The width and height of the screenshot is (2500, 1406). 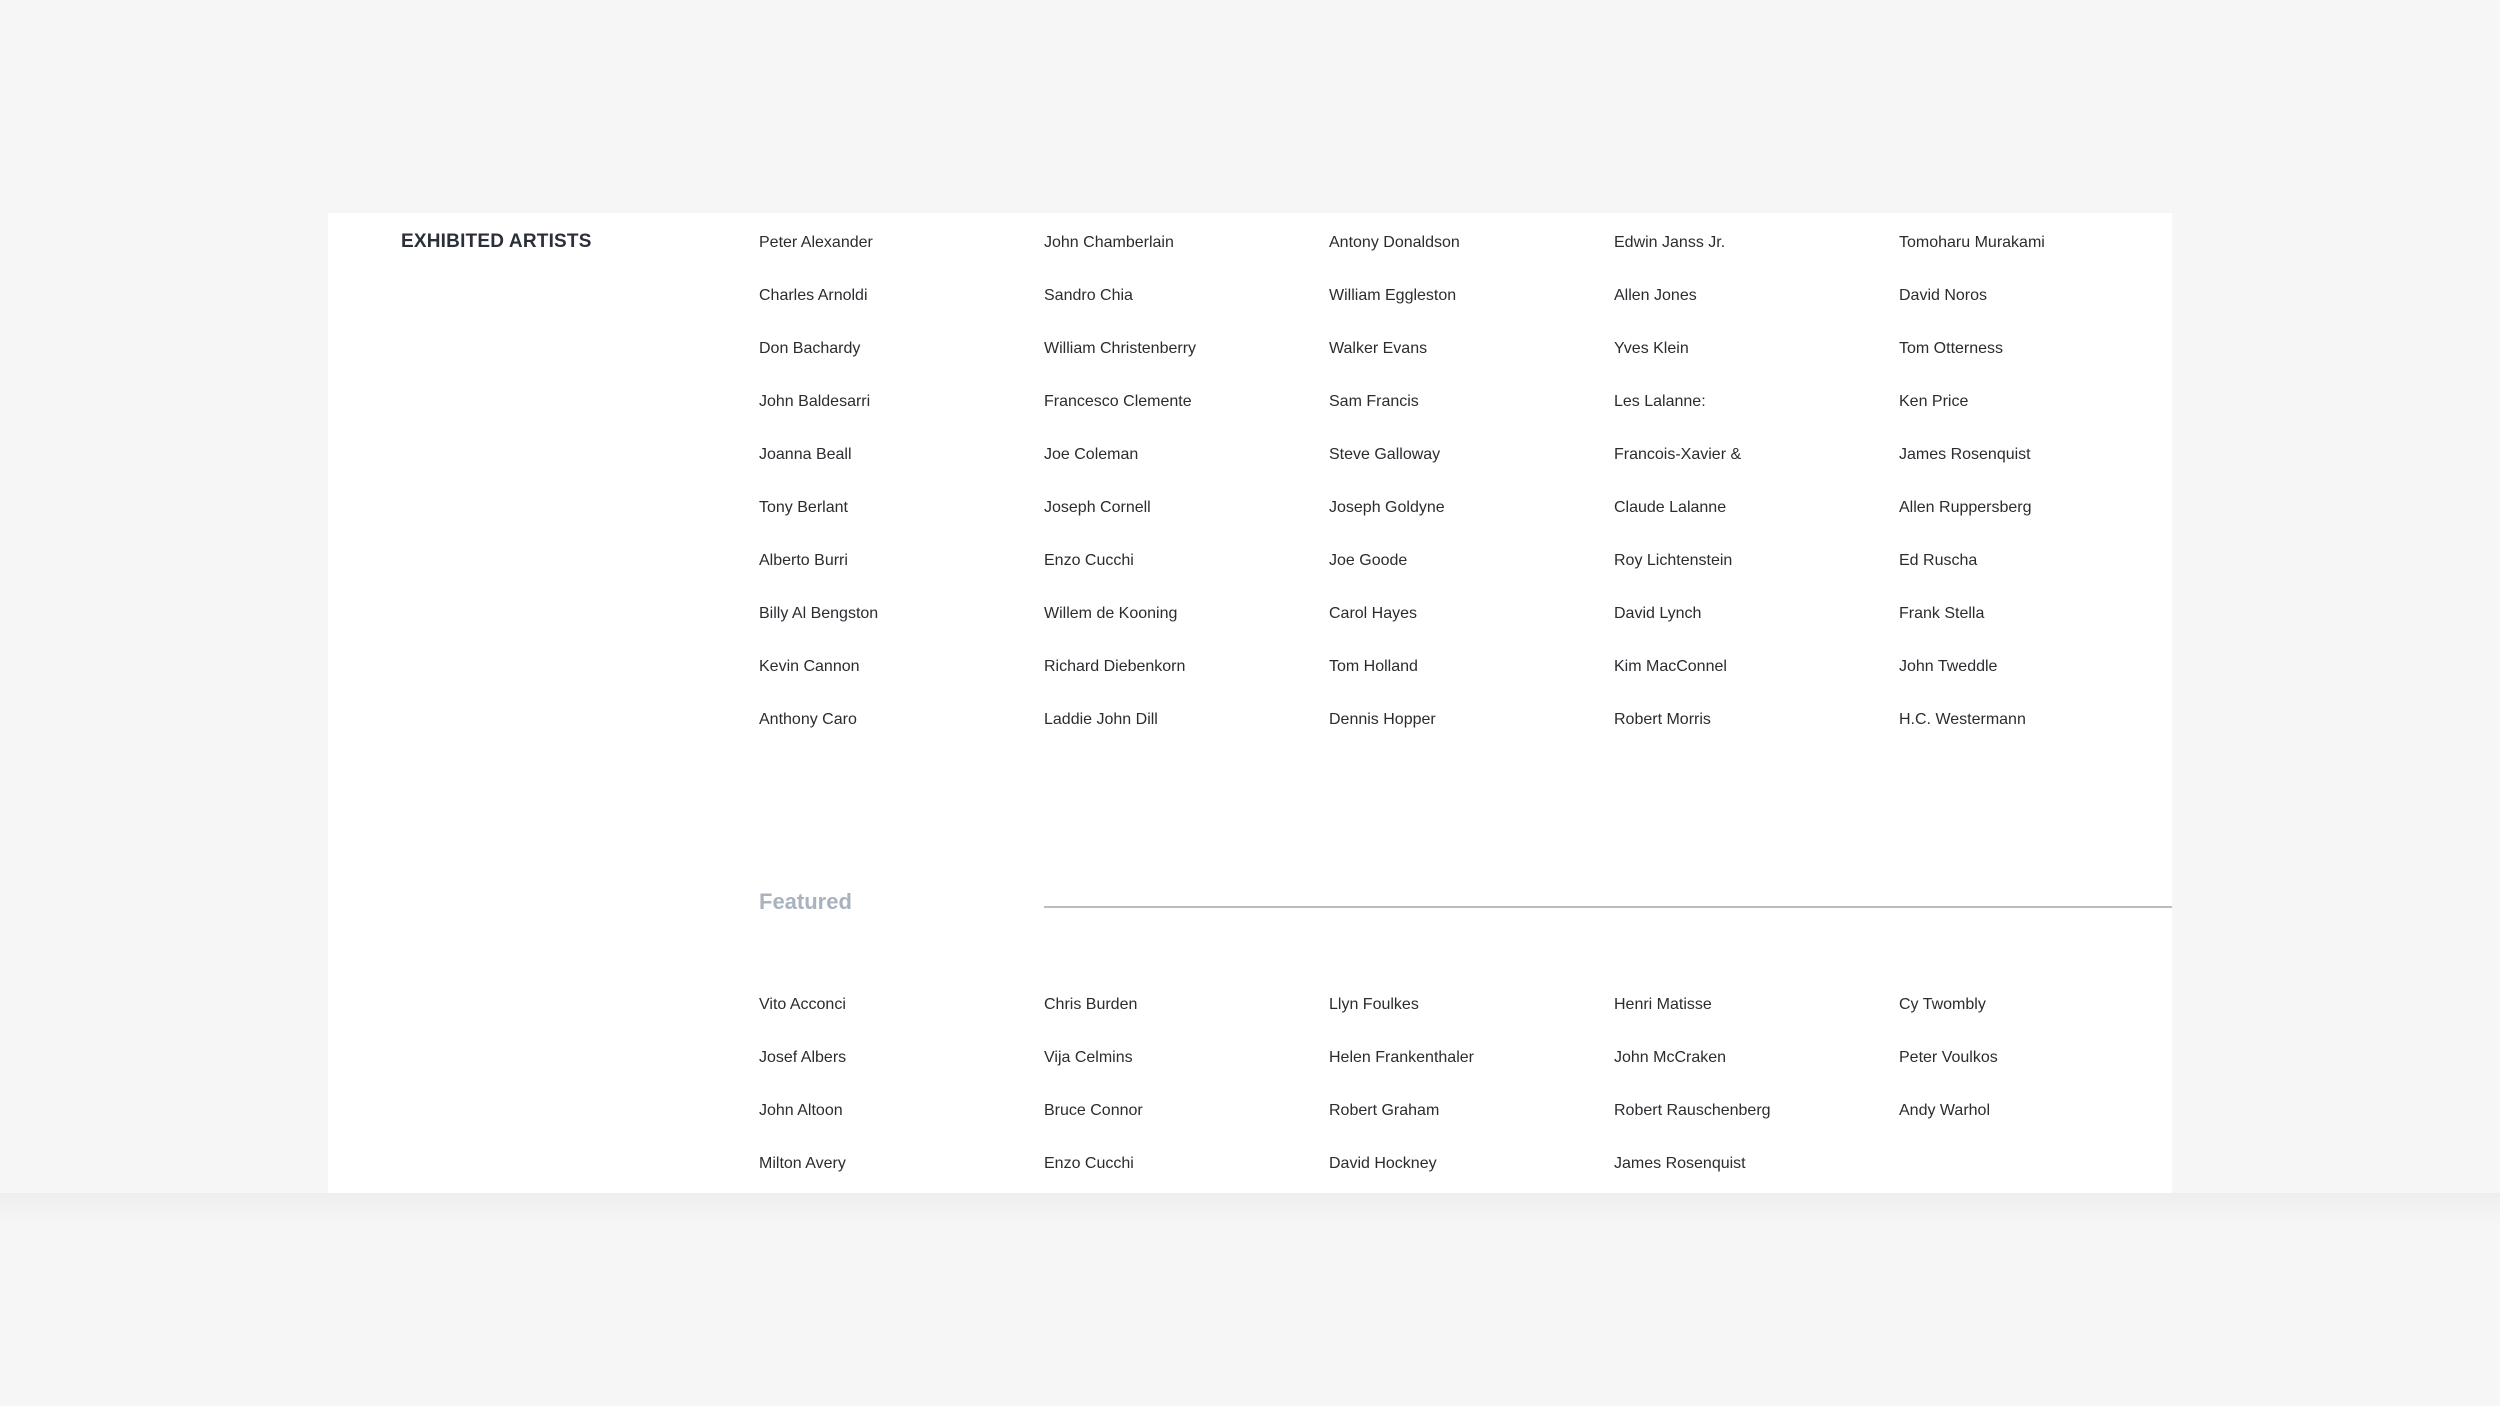 I want to click on artist-link: Tom Otterness, so click(x=2035, y=365).